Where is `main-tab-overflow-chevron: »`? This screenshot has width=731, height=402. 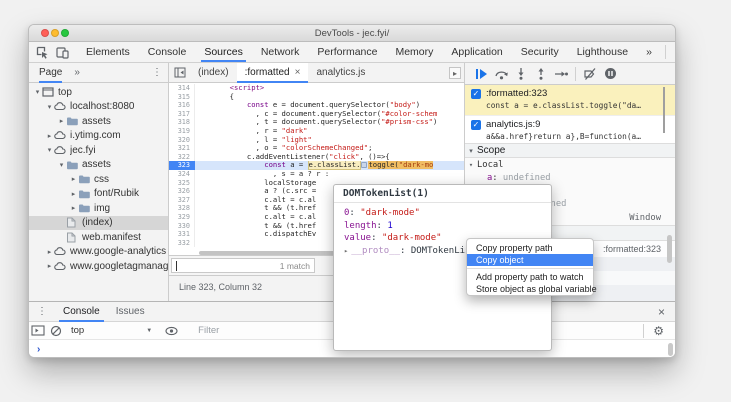
main-tab-overflow-chevron: » is located at coordinates (649, 52).